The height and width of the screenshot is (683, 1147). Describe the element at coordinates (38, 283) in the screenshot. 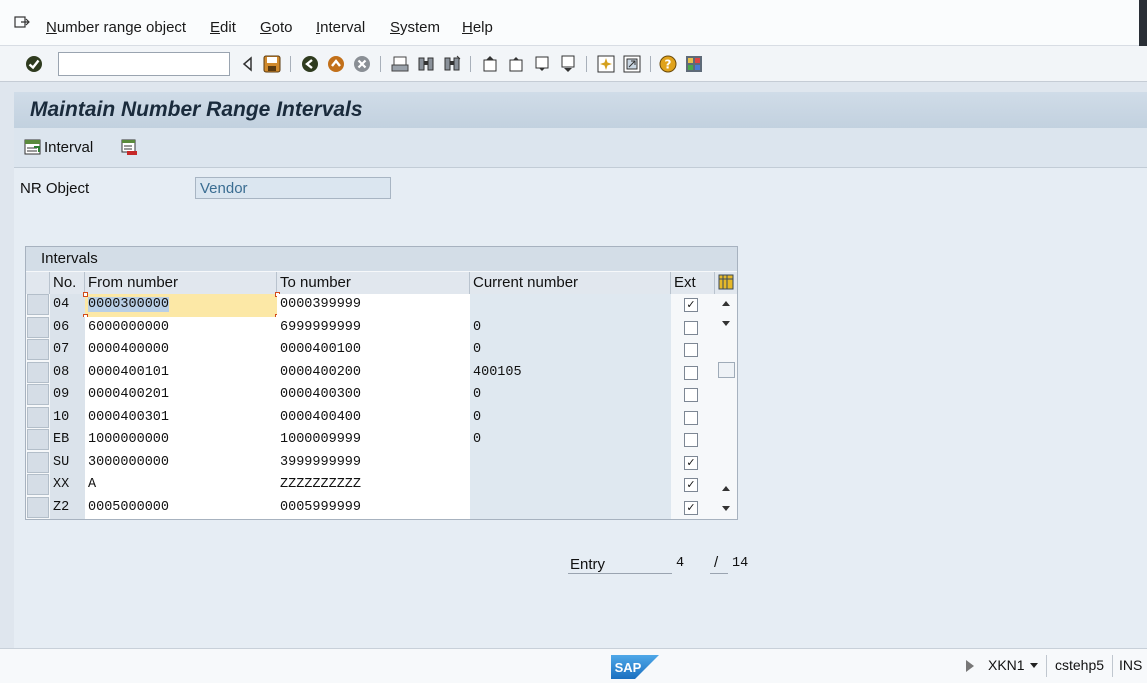

I see `select-all-header` at that location.